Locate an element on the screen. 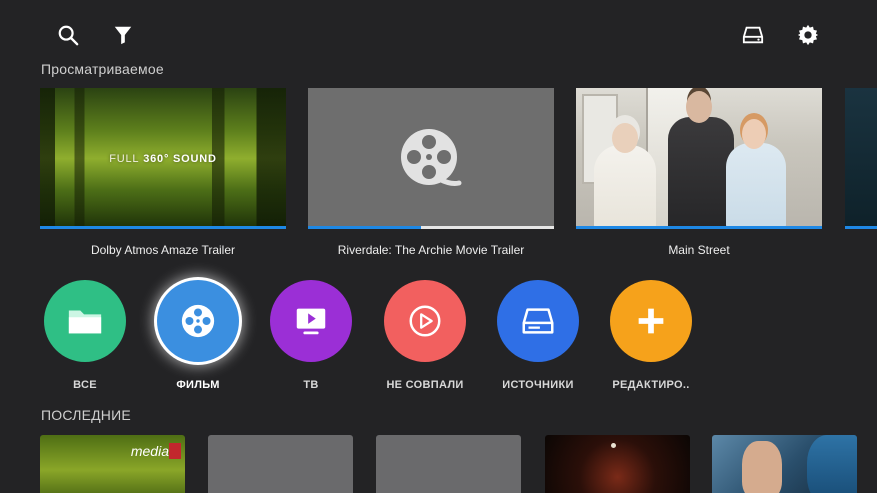 The height and width of the screenshot is (493, 877). recent-card-badge is located at coordinates (175, 451).